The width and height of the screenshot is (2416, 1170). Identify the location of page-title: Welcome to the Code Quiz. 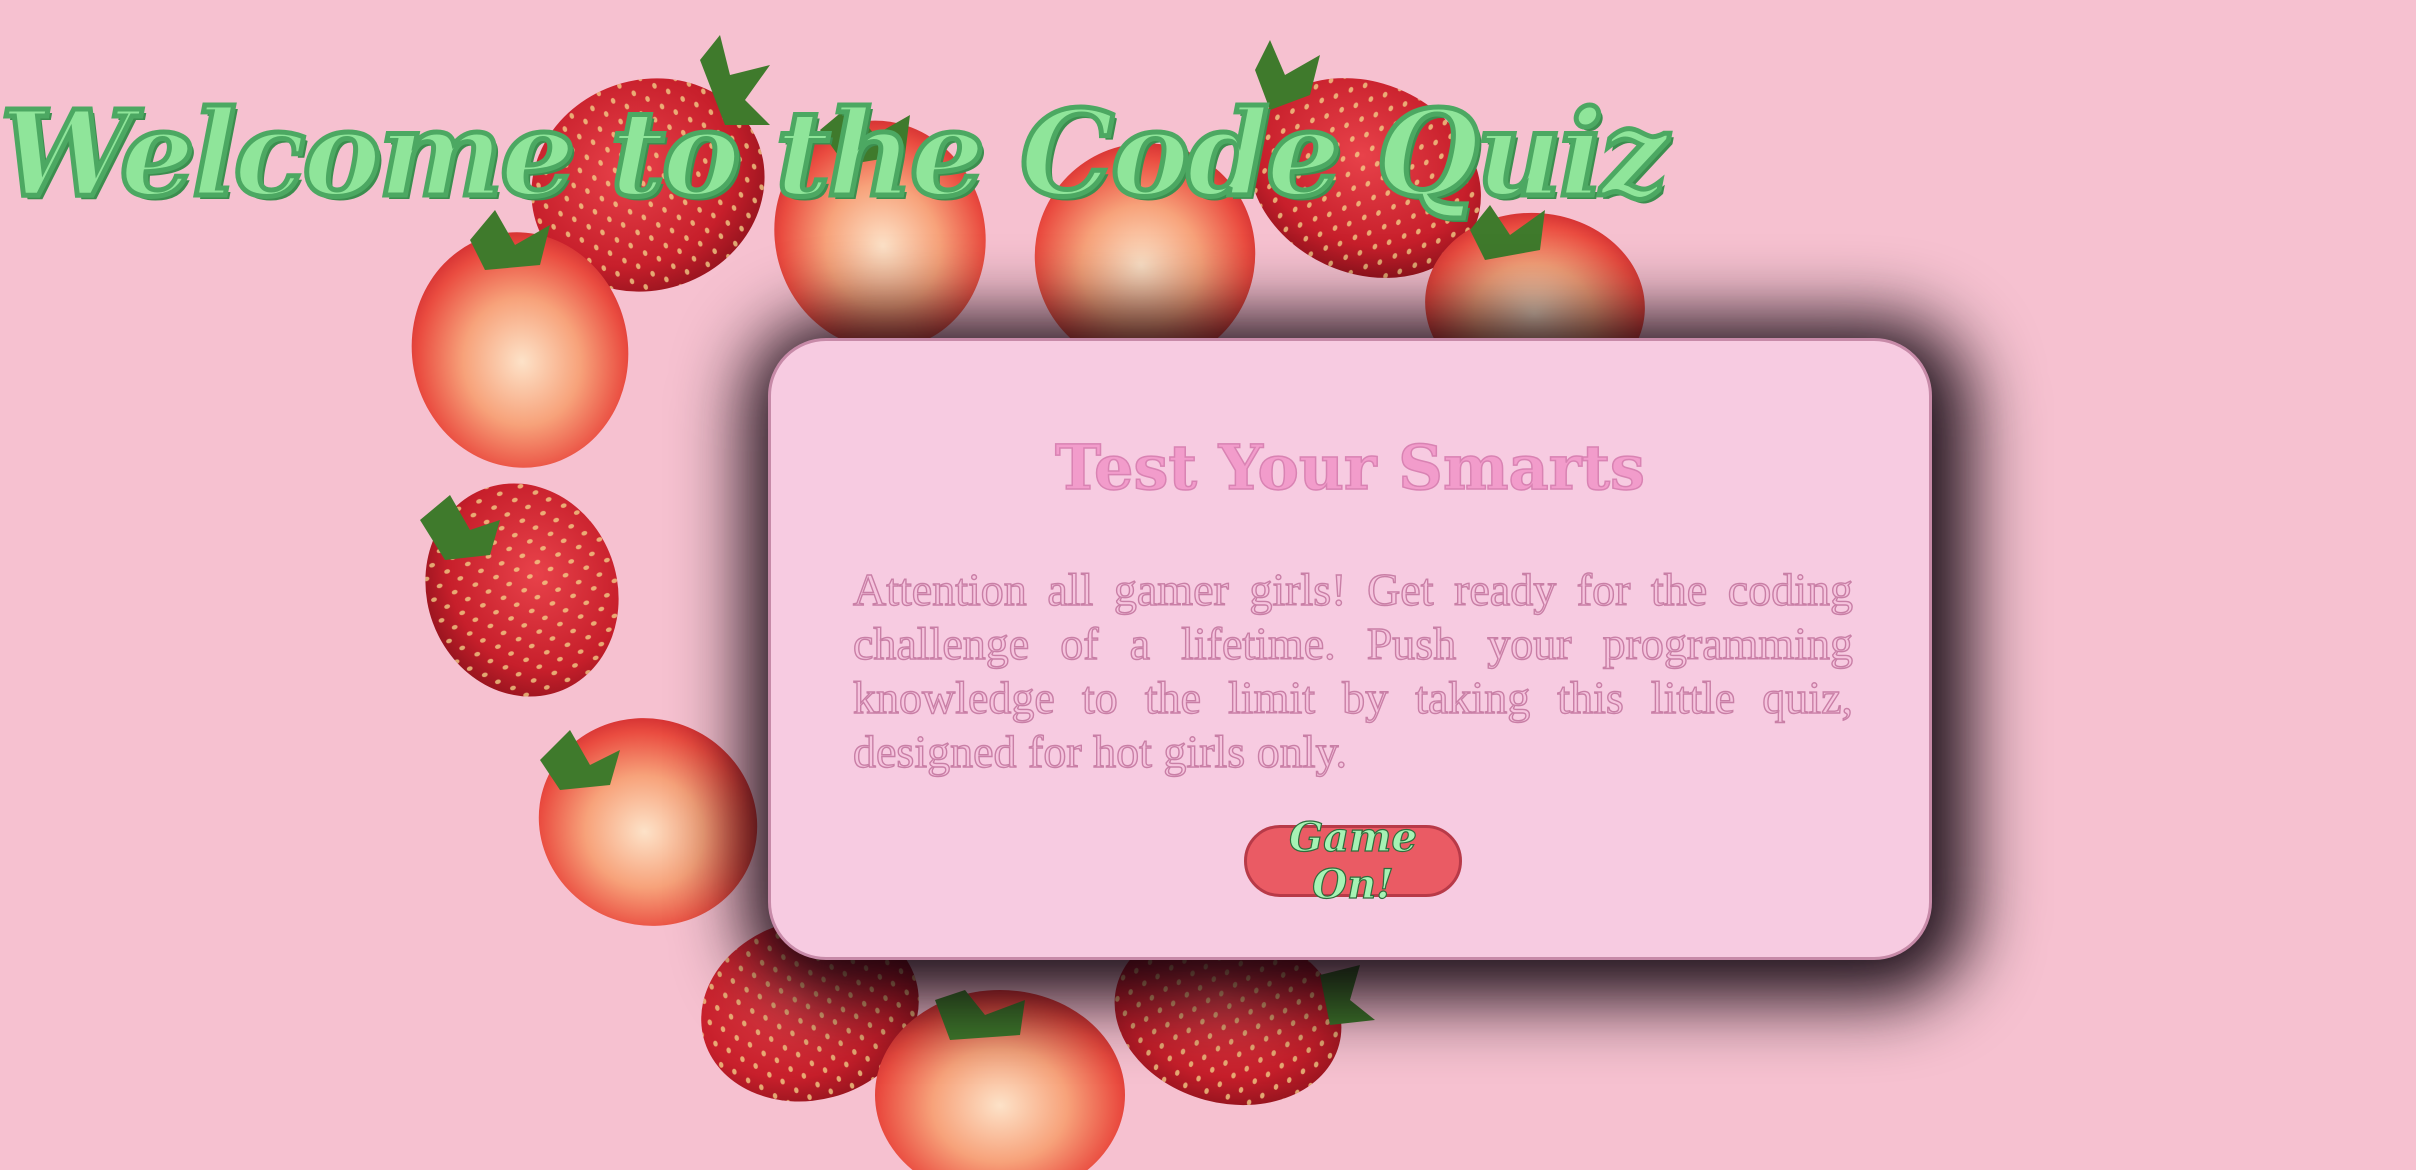
(835, 153).